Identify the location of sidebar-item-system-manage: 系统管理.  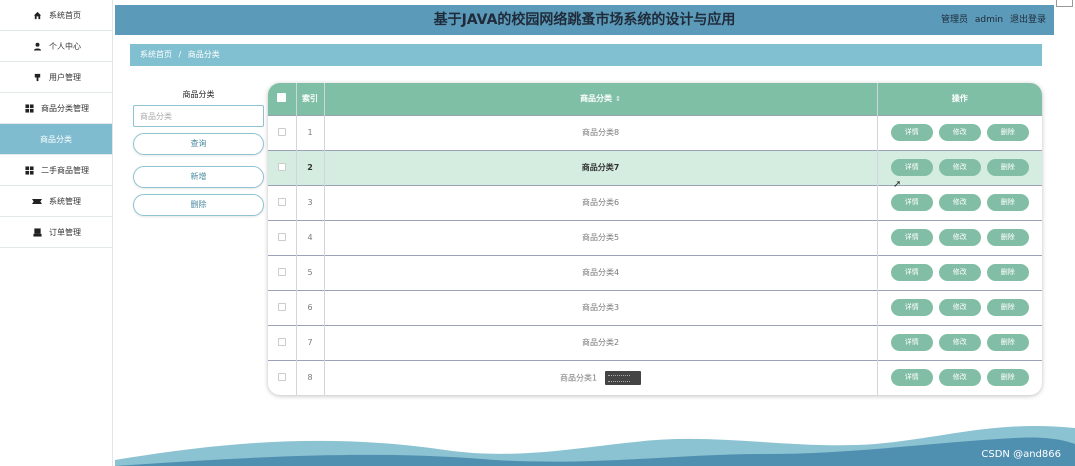
(56, 201).